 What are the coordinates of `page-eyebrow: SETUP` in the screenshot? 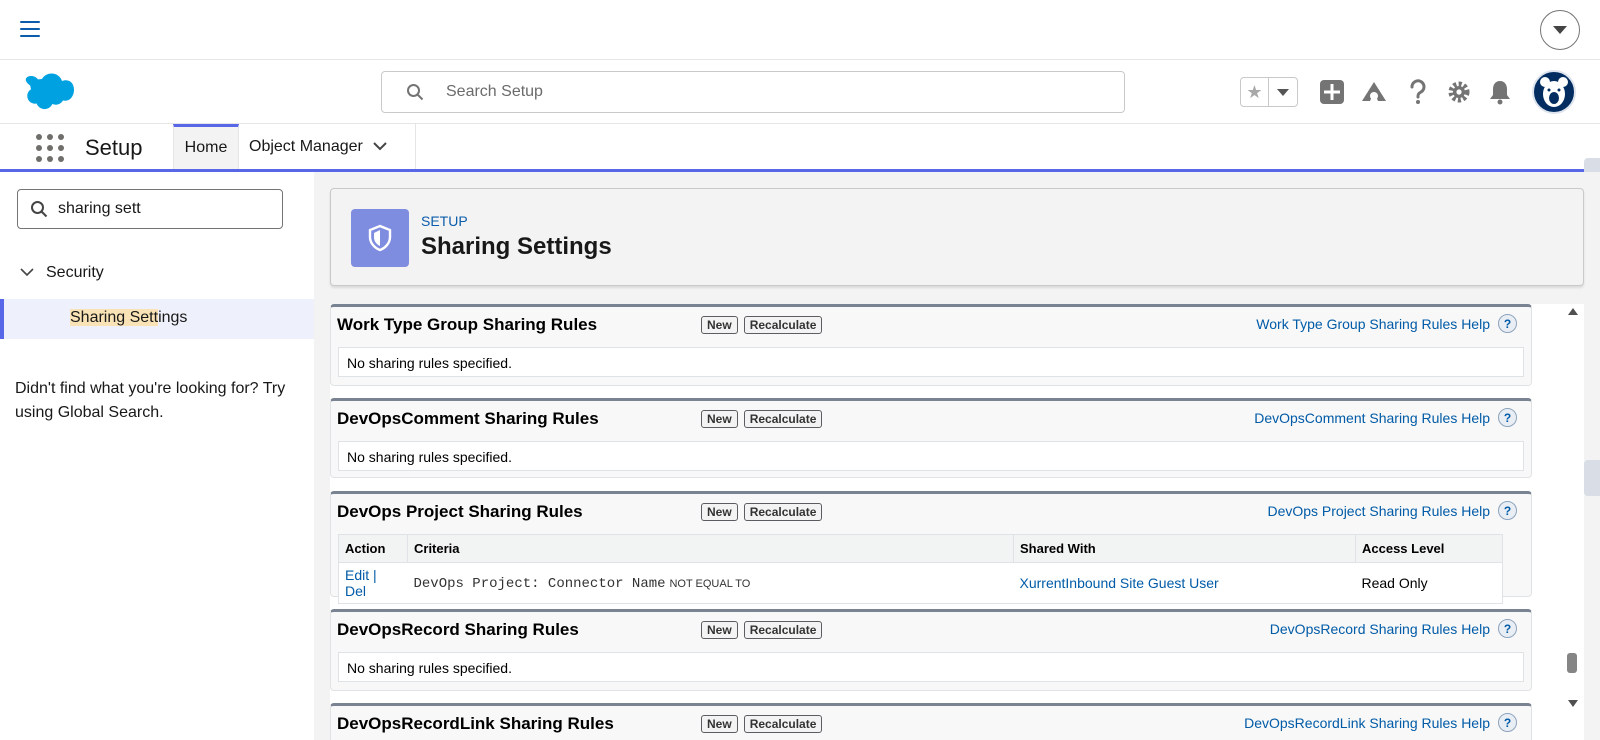 It's located at (444, 221).